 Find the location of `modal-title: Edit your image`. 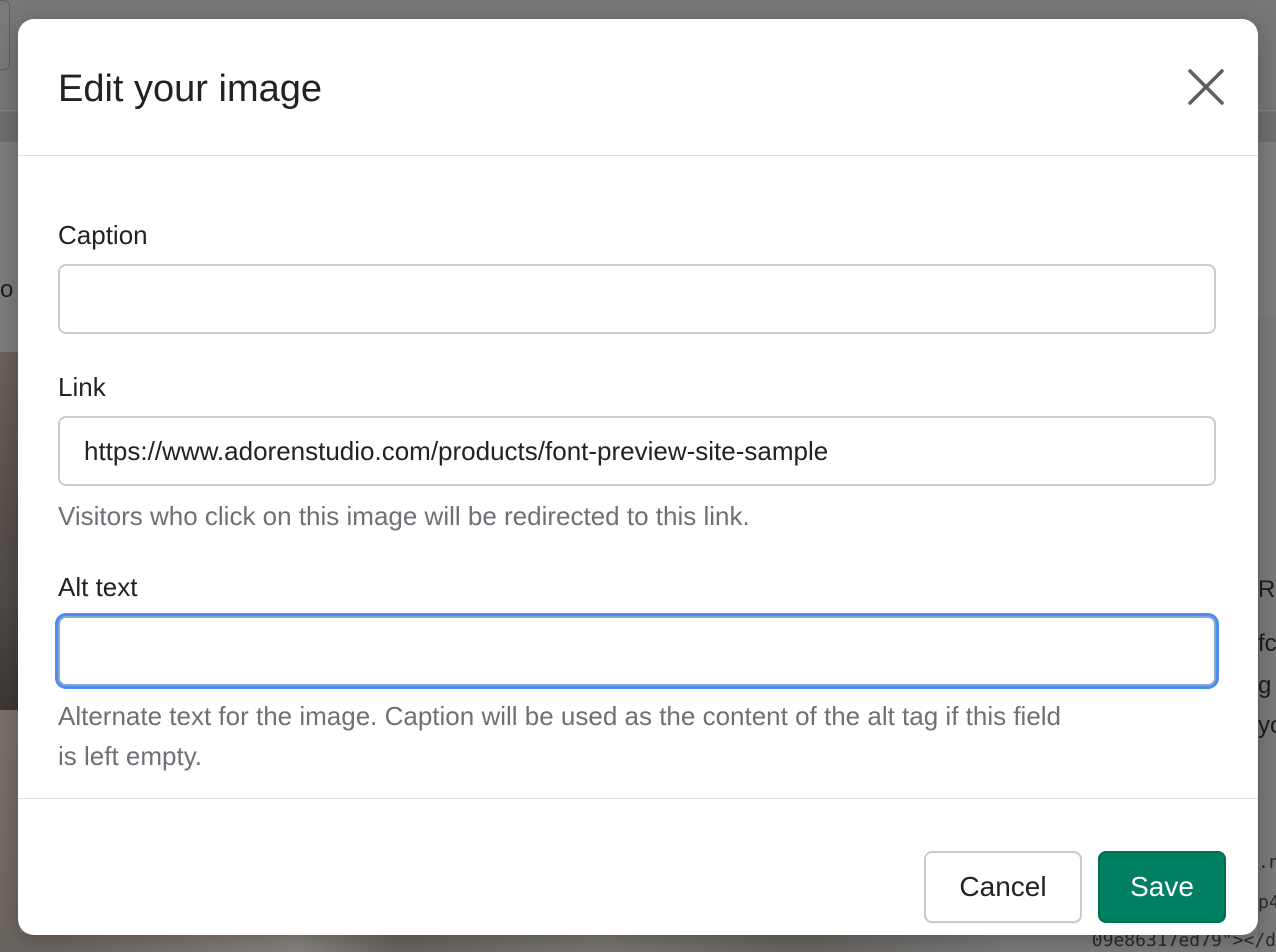

modal-title: Edit your image is located at coordinates (190, 89).